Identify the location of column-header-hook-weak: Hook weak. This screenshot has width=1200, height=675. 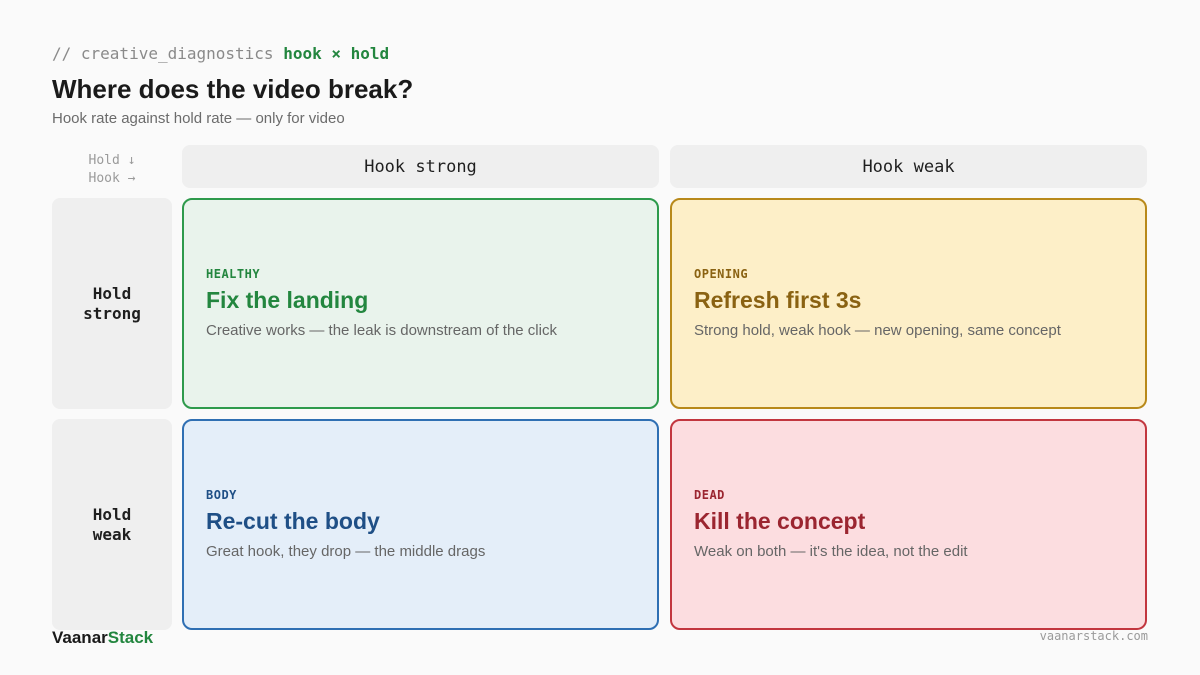
(908, 166).